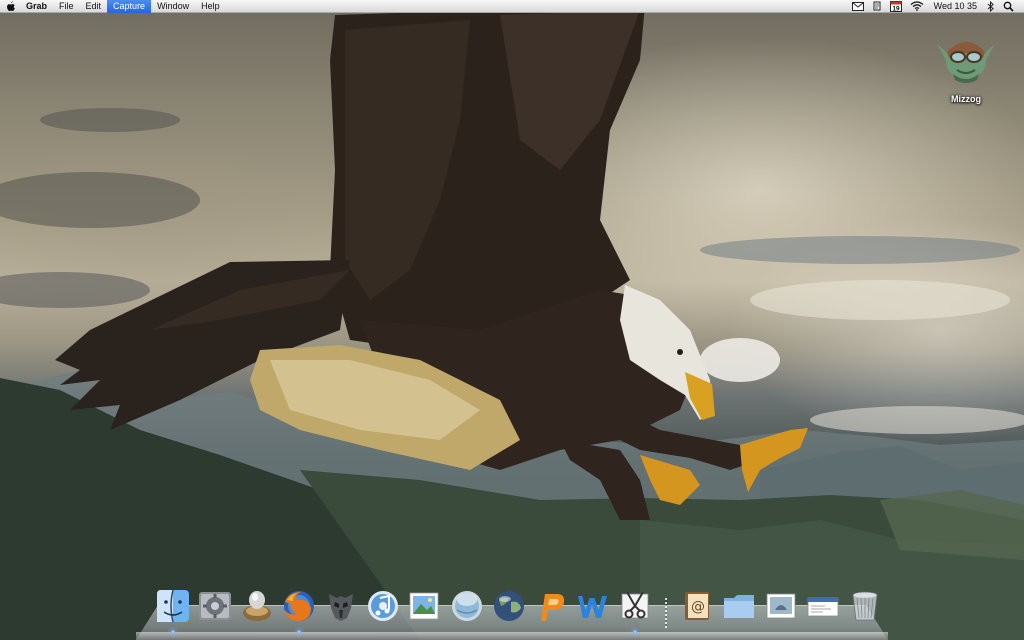  Describe the element at coordinates (917, 6) in the screenshot. I see `wifi-icon` at that location.